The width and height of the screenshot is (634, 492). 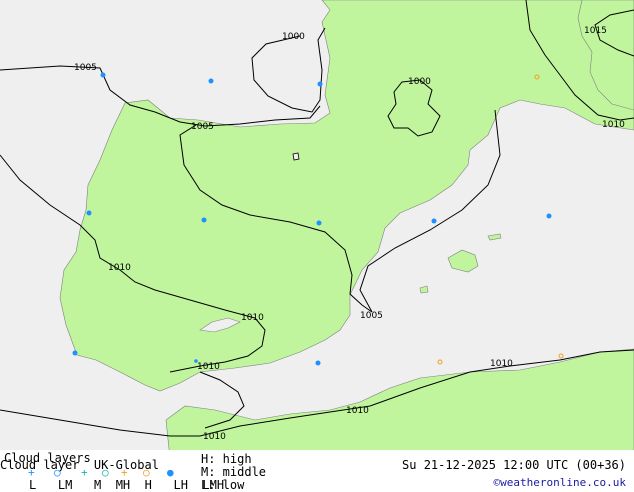 I want to click on legend-low: L: low, so click(x=223, y=485).